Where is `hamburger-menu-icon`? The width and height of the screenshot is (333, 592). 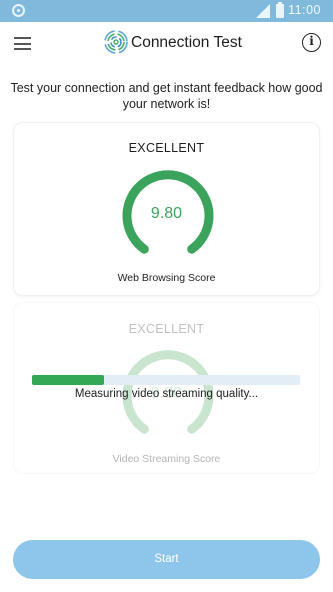
hamburger-menu-icon is located at coordinates (22, 43).